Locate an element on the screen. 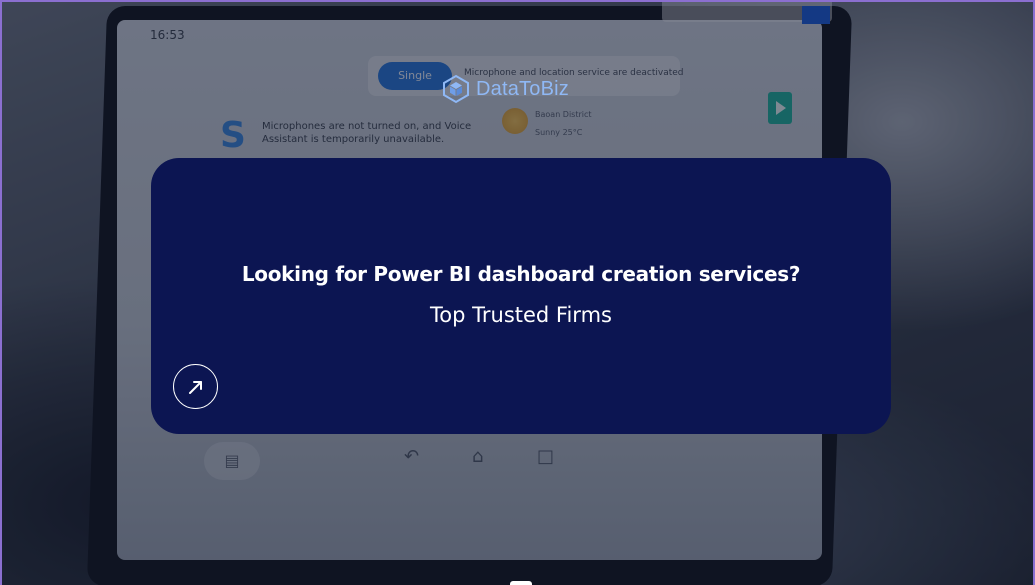  arrow-up-right-icon is located at coordinates (195, 387).